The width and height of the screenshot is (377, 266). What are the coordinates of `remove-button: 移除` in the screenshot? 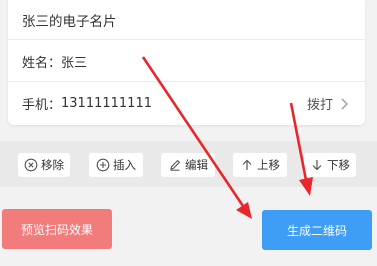 It's located at (44, 165).